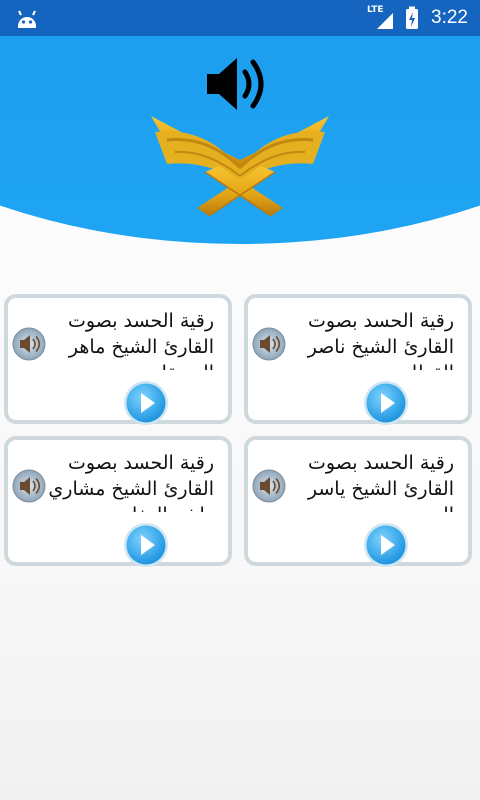 This screenshot has width=480, height=800. I want to click on speaker-volume-icon, so click(235, 84).